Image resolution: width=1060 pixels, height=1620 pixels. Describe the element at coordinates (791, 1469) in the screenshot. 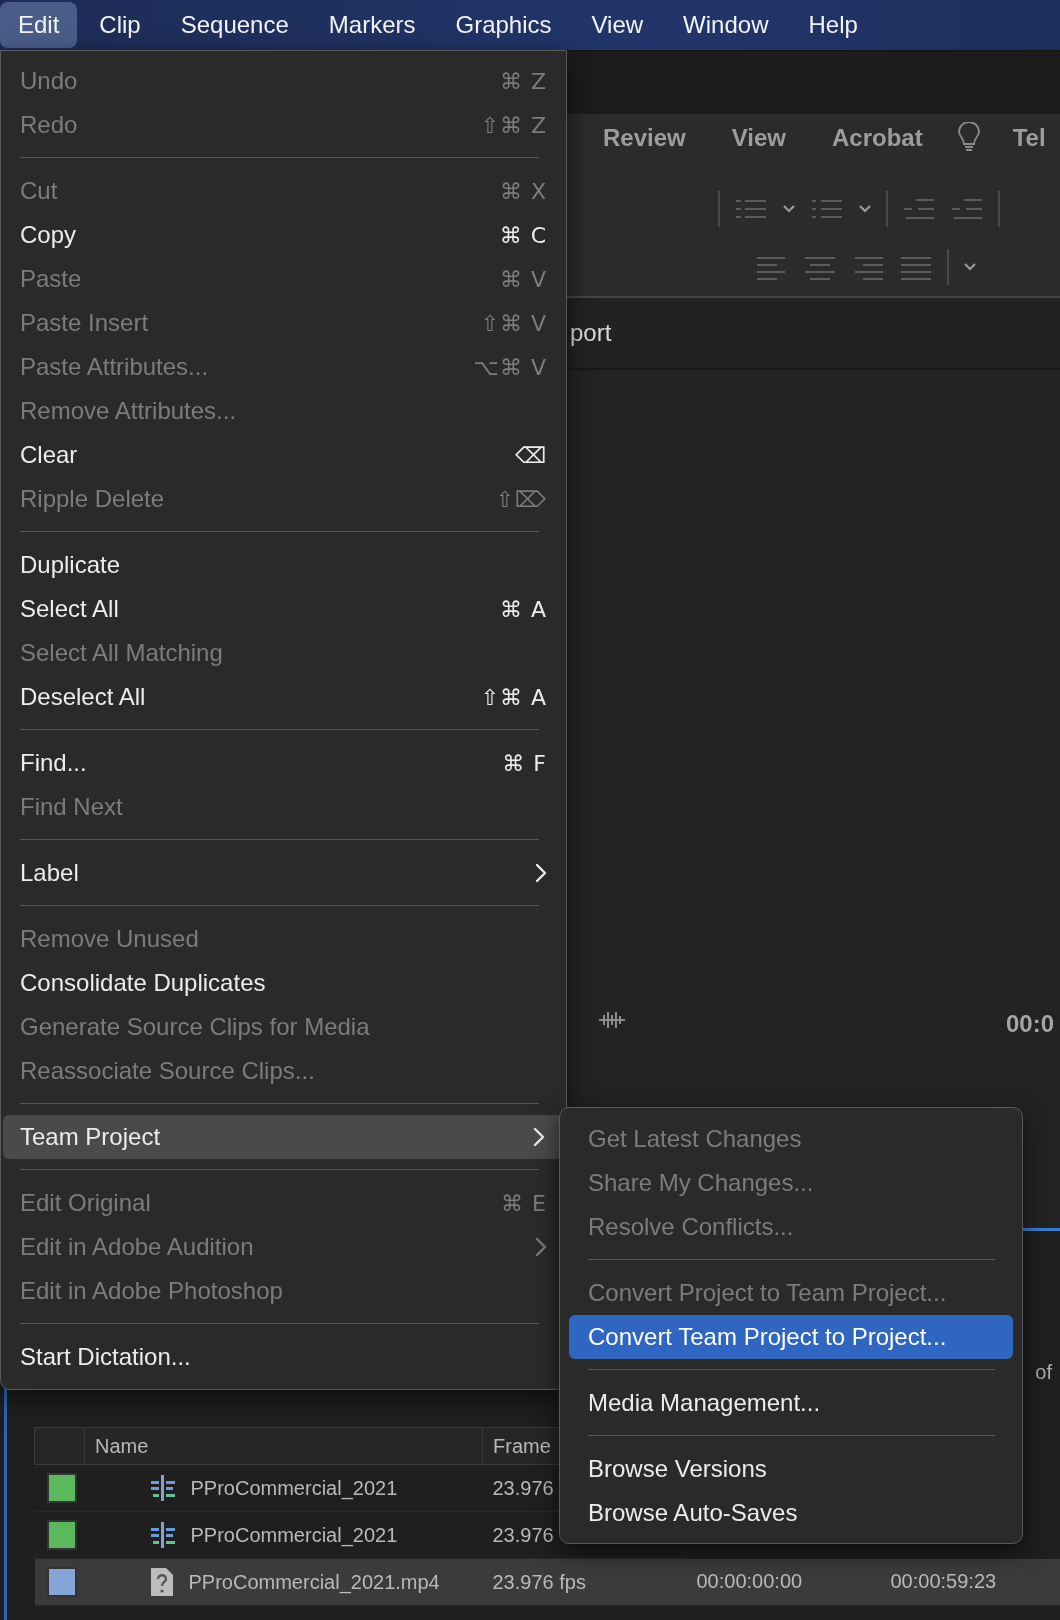

I see `menu-item: Browse Versions` at that location.